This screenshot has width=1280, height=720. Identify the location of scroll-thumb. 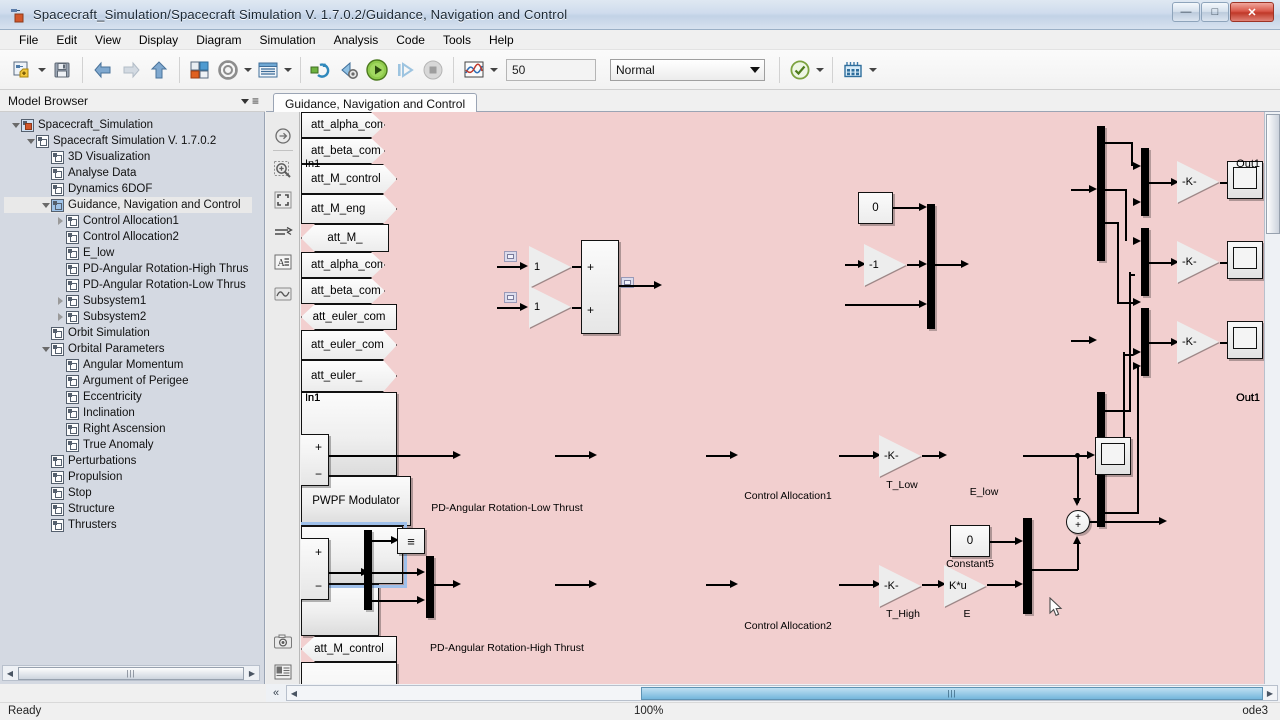
(1273, 174).